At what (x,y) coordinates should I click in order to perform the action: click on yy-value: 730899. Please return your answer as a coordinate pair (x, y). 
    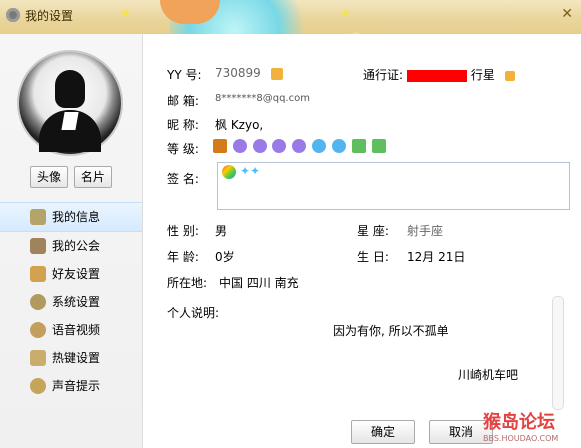
    Looking at the image, I should click on (238, 73).